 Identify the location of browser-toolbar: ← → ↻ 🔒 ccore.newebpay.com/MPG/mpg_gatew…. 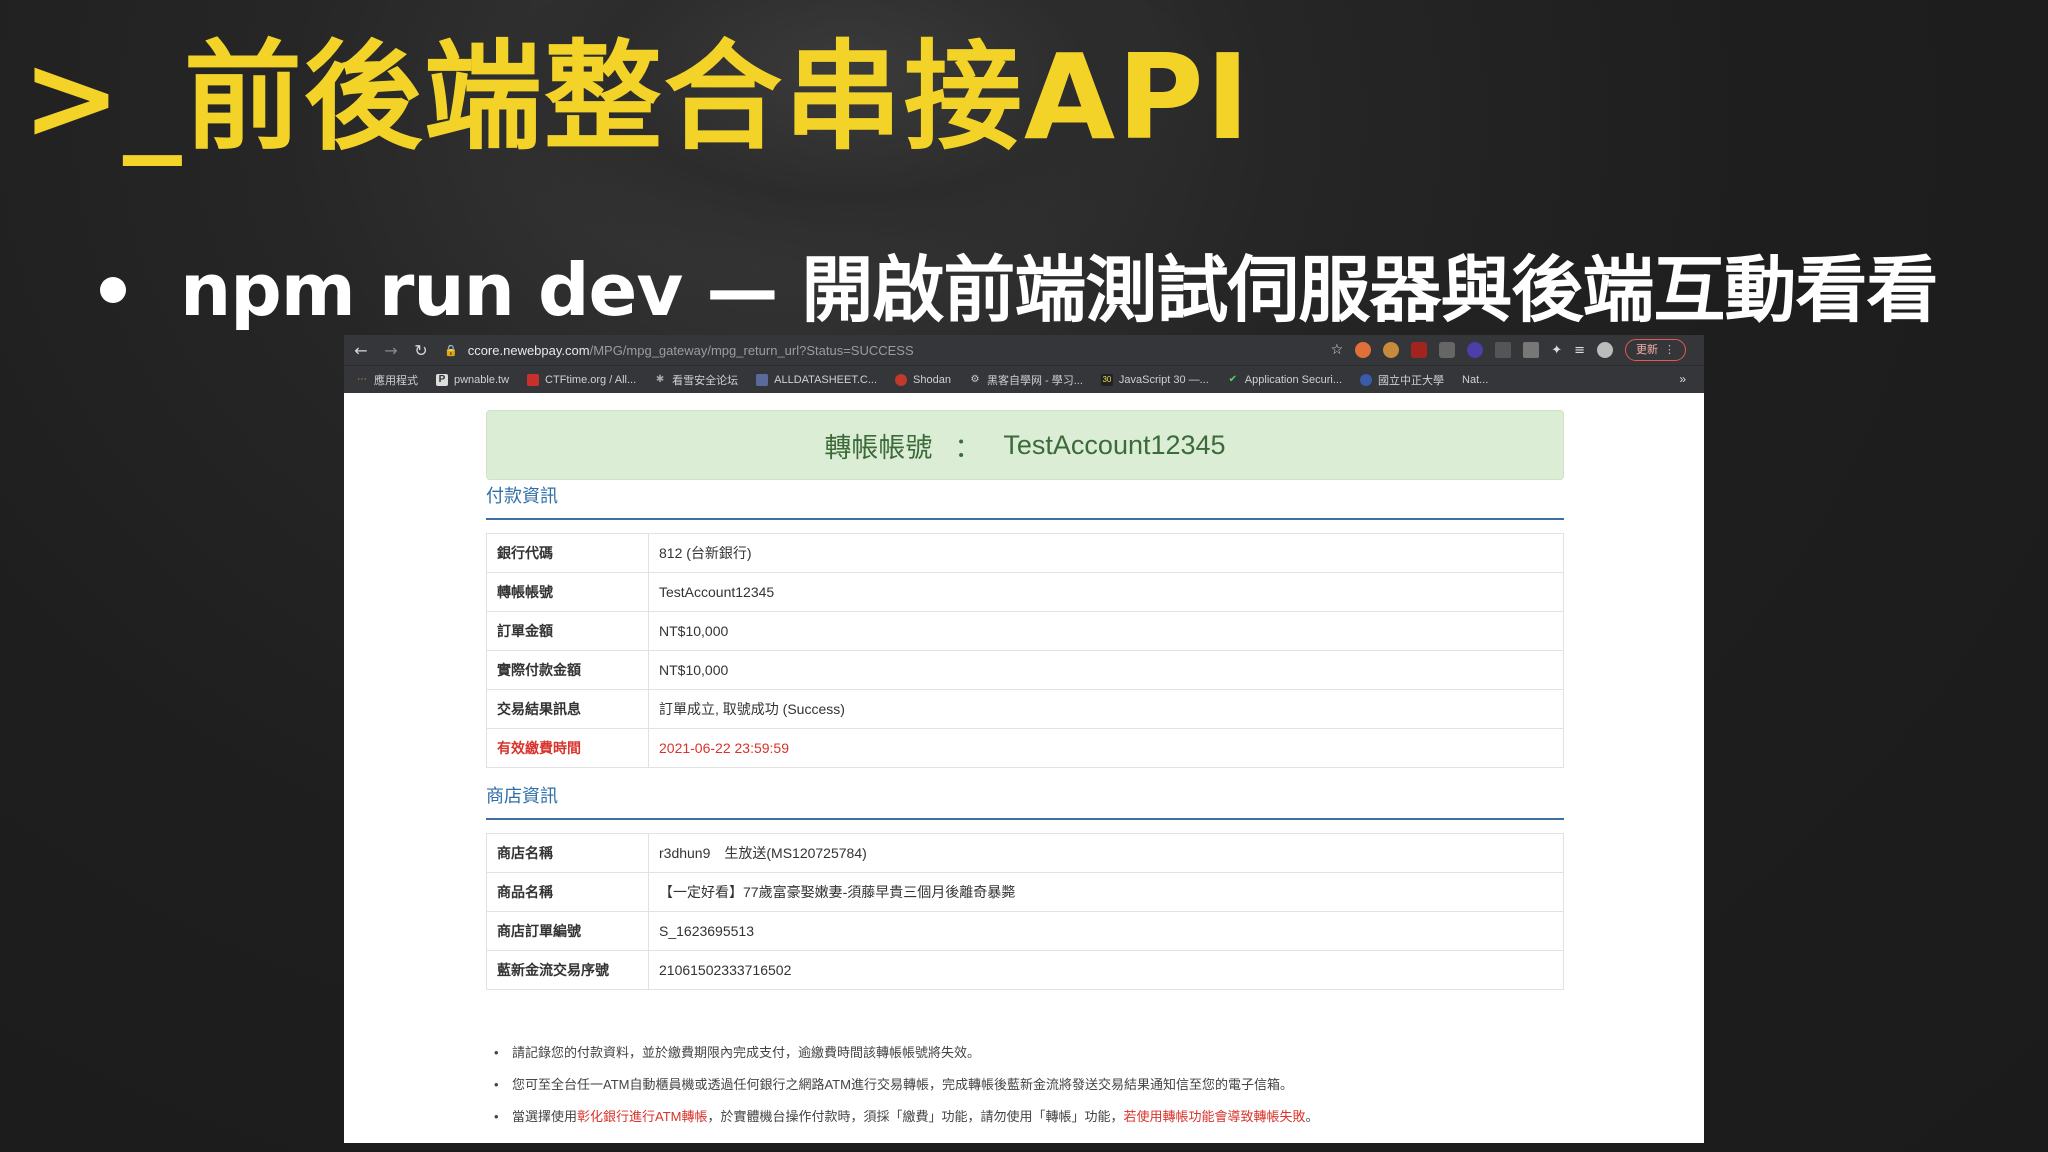
(1024, 350).